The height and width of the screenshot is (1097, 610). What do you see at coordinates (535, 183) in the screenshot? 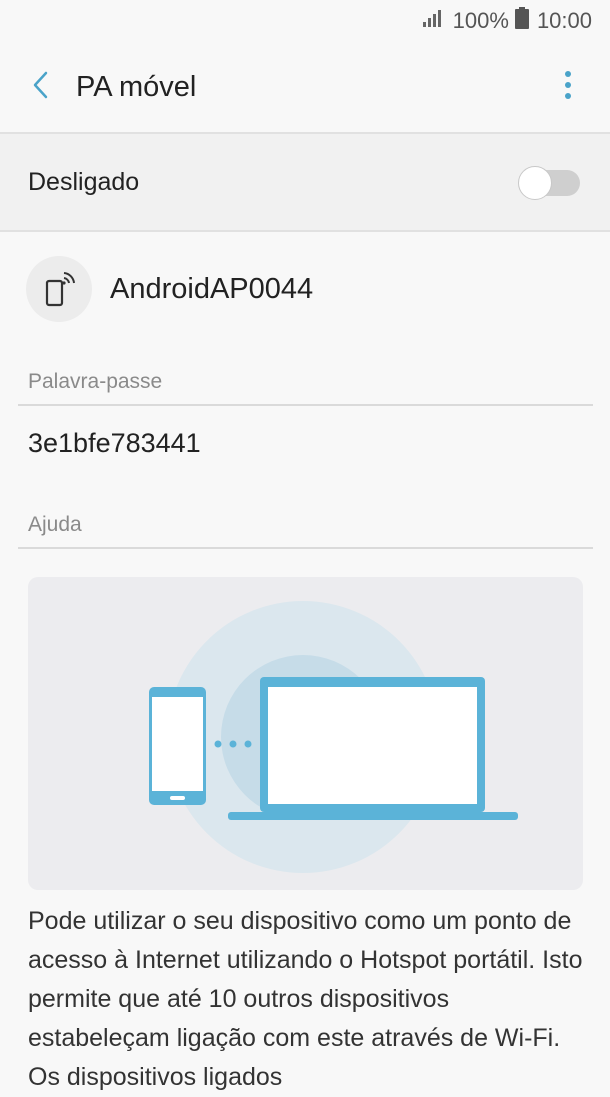
I see `switch-knob` at bounding box center [535, 183].